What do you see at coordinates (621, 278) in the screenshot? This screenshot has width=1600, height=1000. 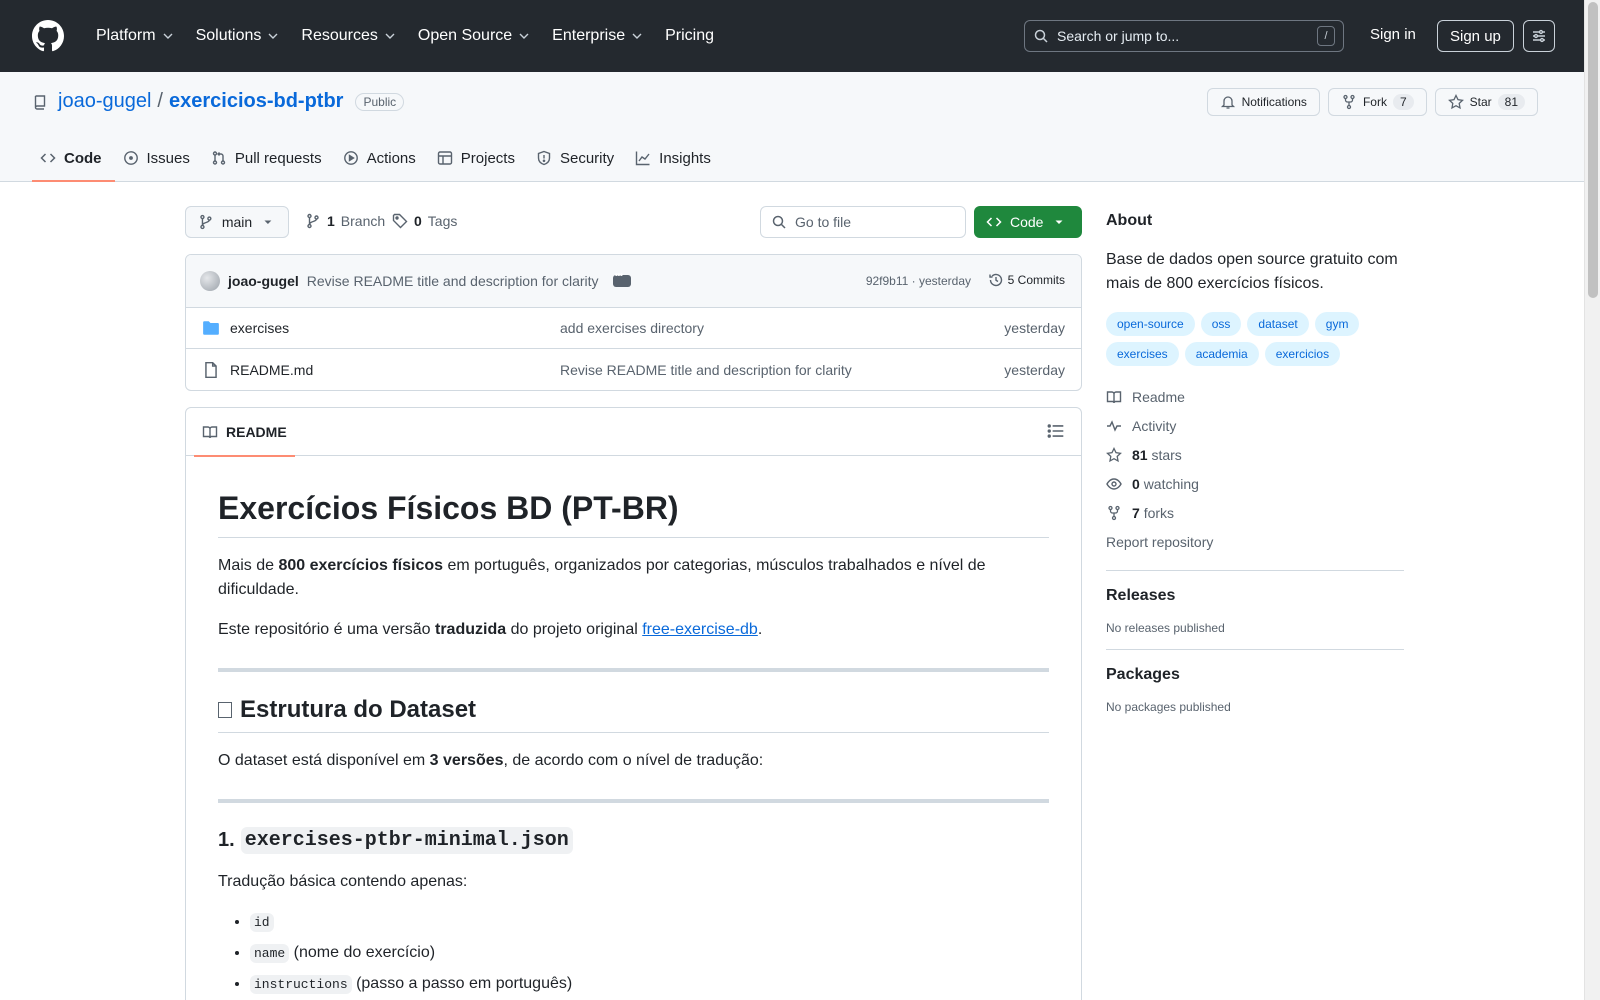 I see `commit-details-toggle` at bounding box center [621, 278].